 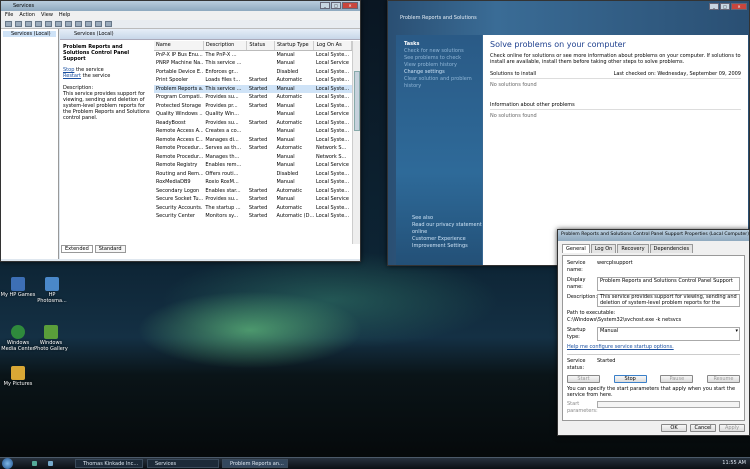 I want to click on start-button: Start, so click(x=583, y=379).